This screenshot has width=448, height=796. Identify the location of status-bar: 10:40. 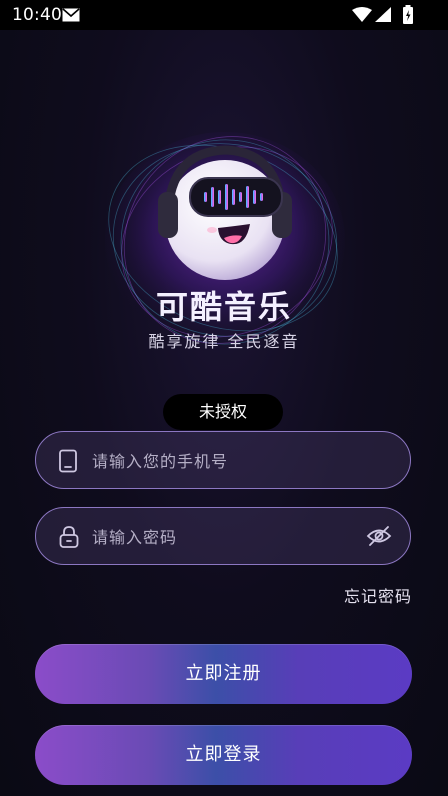
(224, 15).